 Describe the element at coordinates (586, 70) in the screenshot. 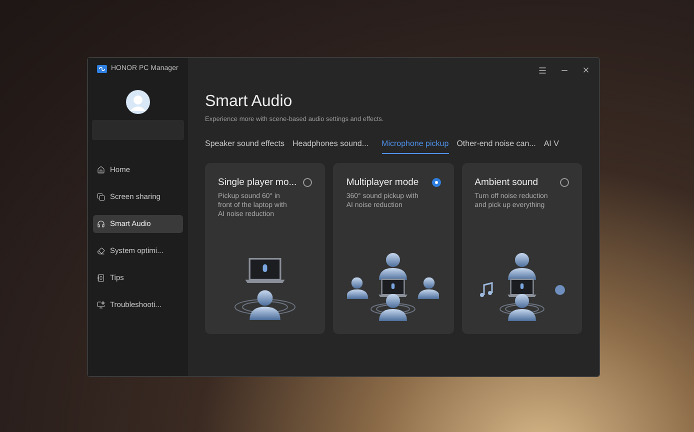

I see `close-icon` at that location.